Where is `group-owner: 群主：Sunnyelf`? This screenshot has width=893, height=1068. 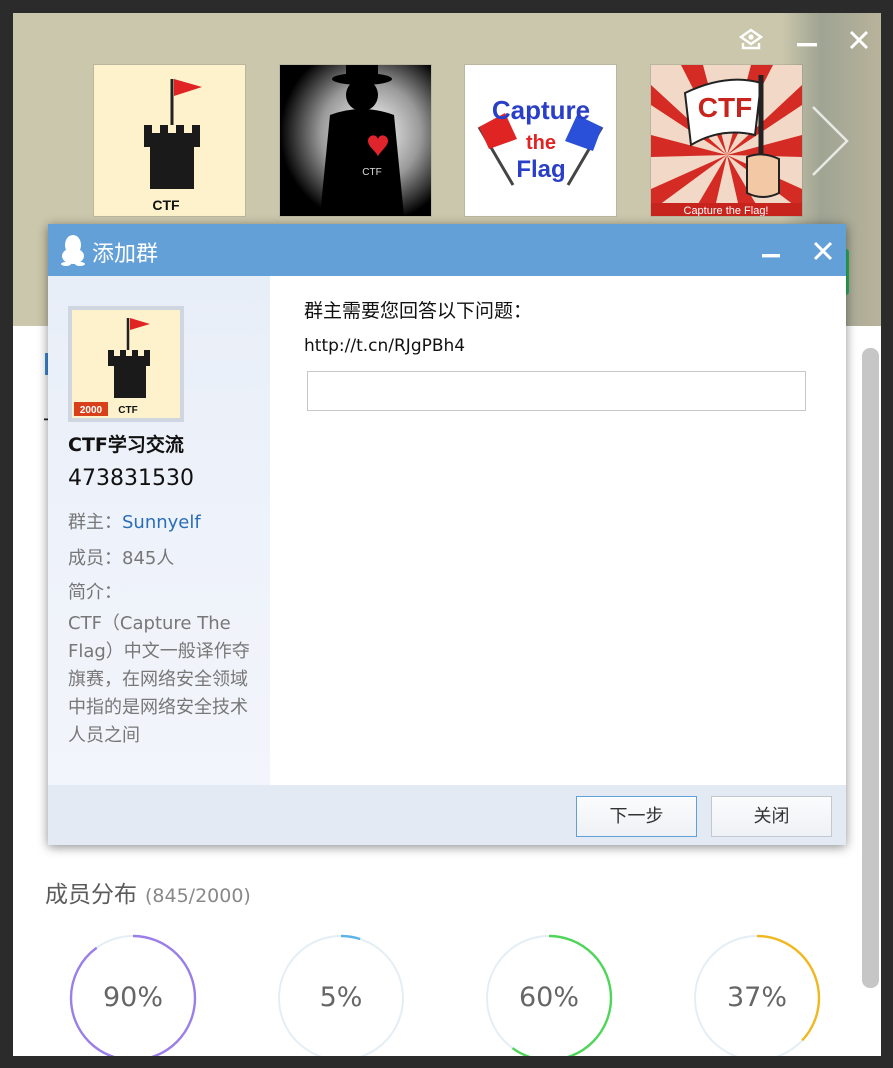
group-owner: 群主：Sunnyelf is located at coordinates (134, 521).